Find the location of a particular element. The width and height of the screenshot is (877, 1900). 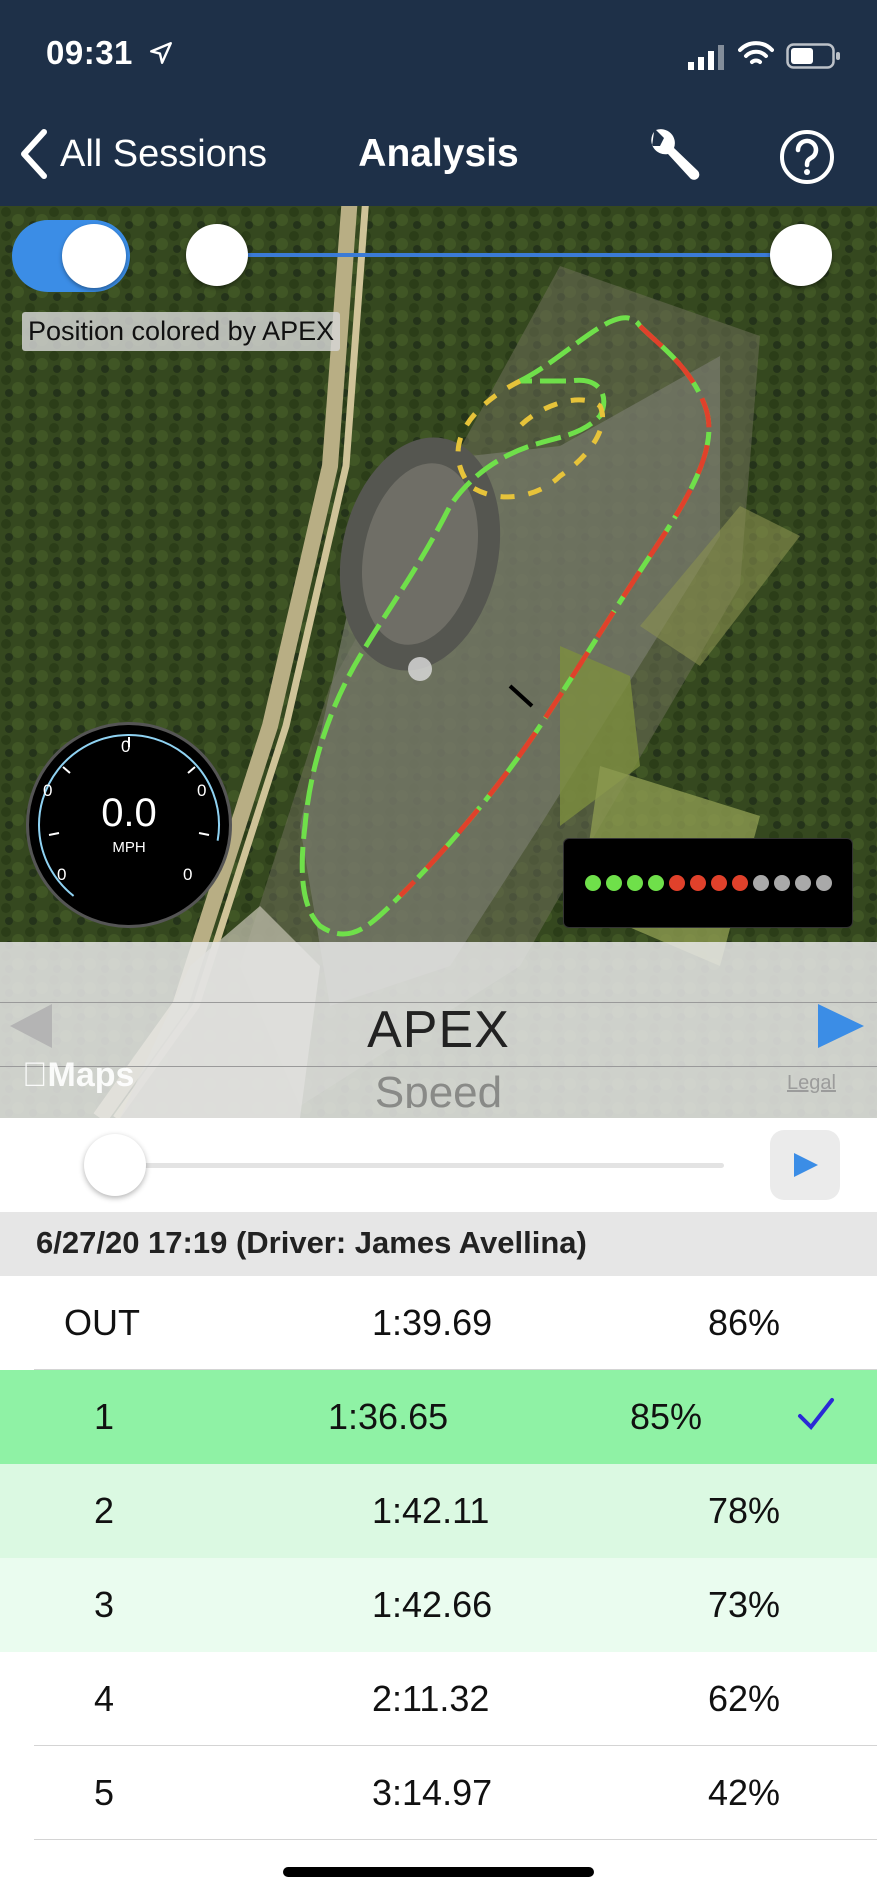

lap-apex-score: 86% is located at coordinates (744, 1322).